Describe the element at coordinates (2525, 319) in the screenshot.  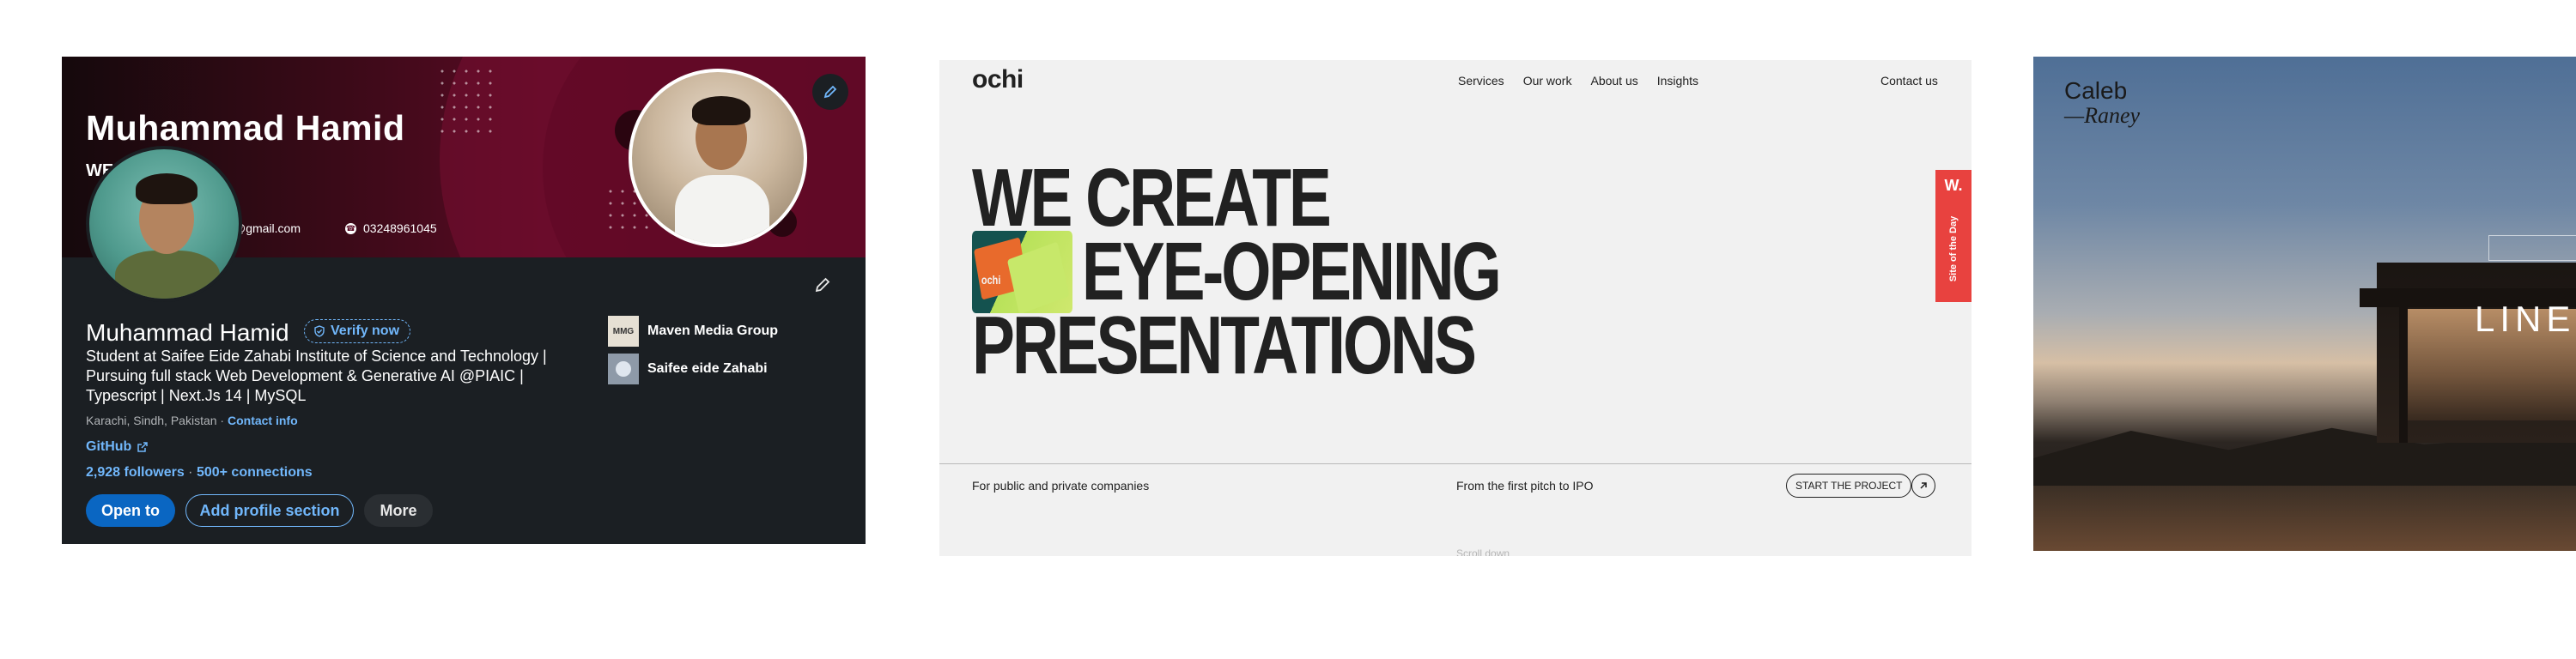
I see `hero-title: LINE` at that location.